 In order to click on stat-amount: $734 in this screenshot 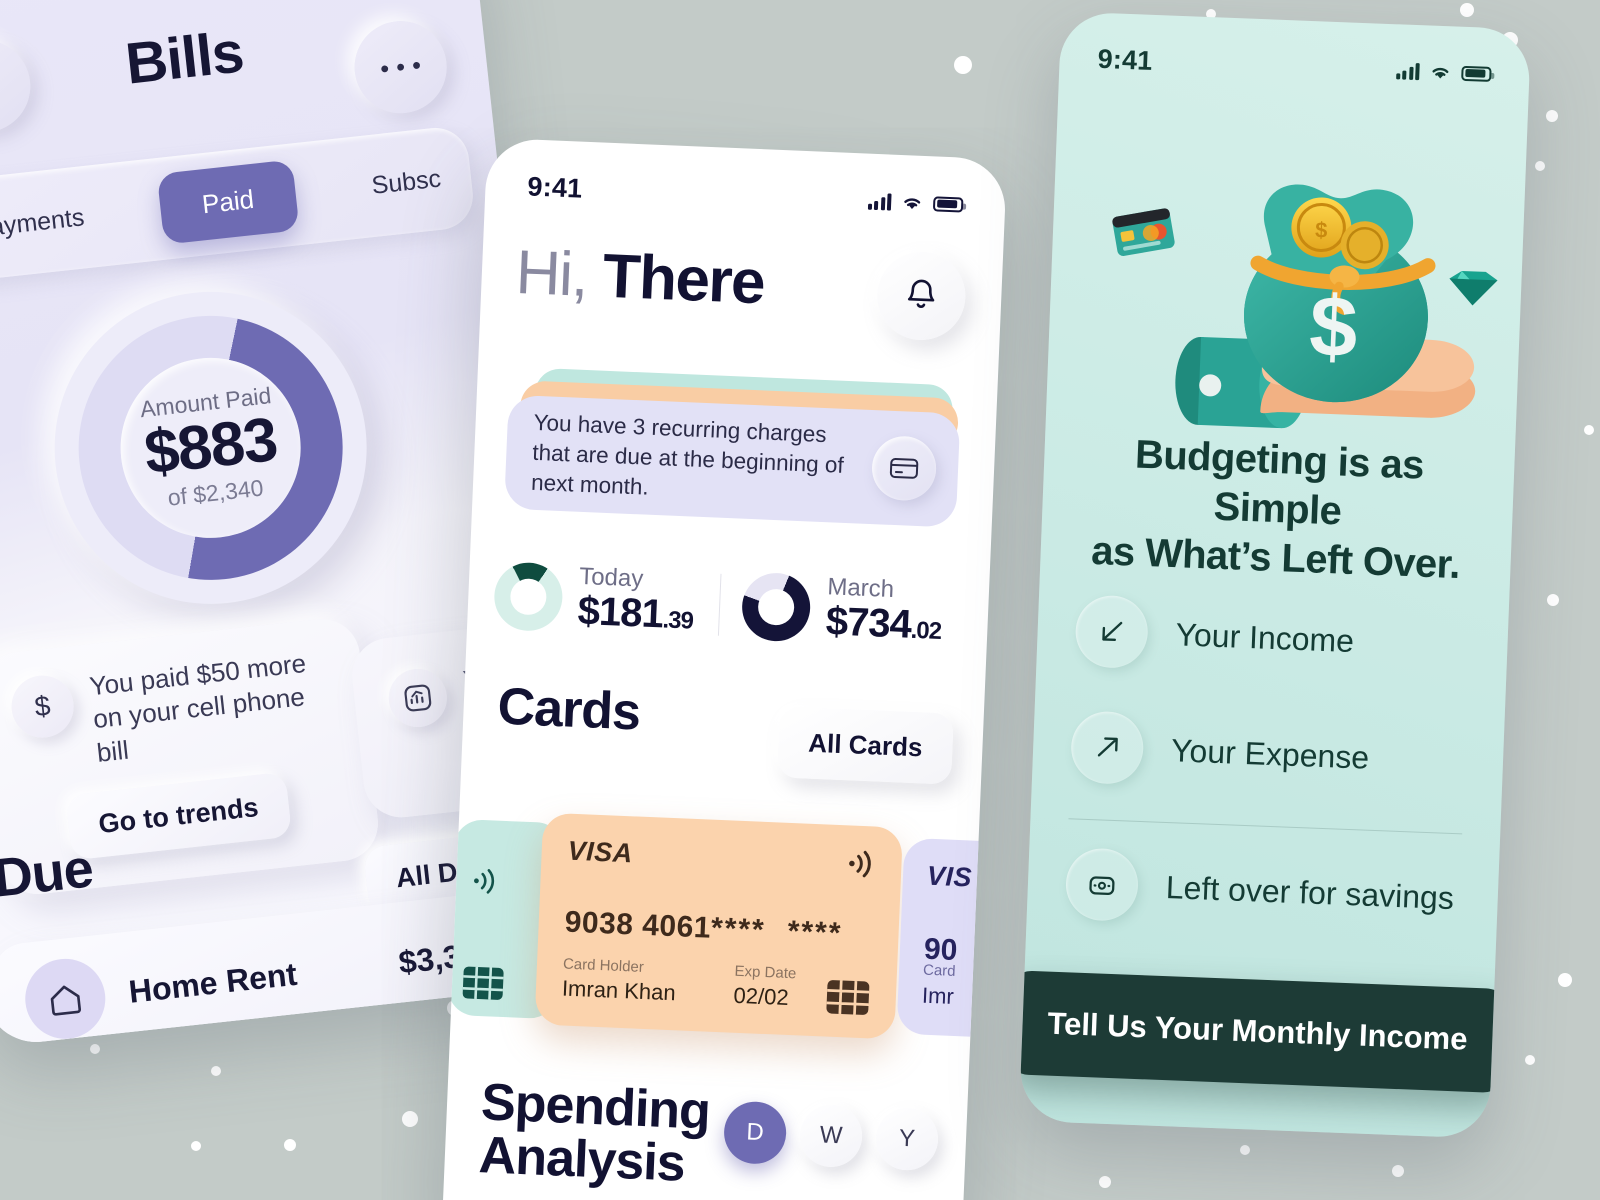, I will do `click(868, 623)`.